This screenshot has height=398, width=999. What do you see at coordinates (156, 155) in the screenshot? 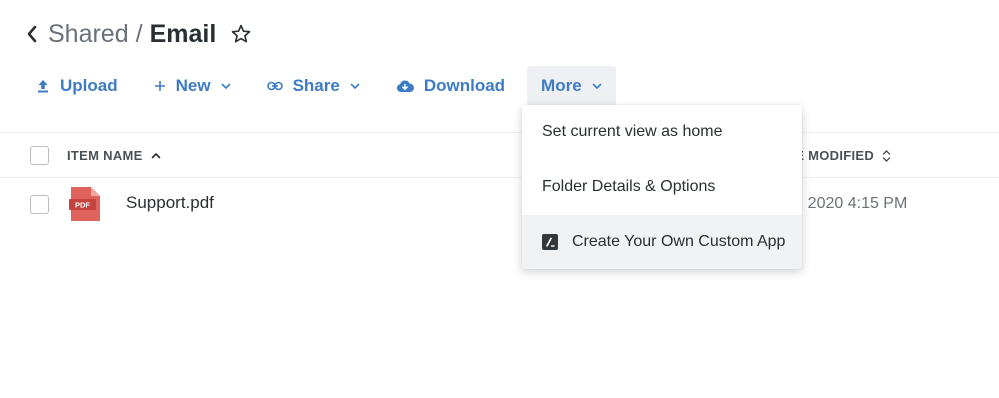
I see `sort-ascending-icon` at bounding box center [156, 155].